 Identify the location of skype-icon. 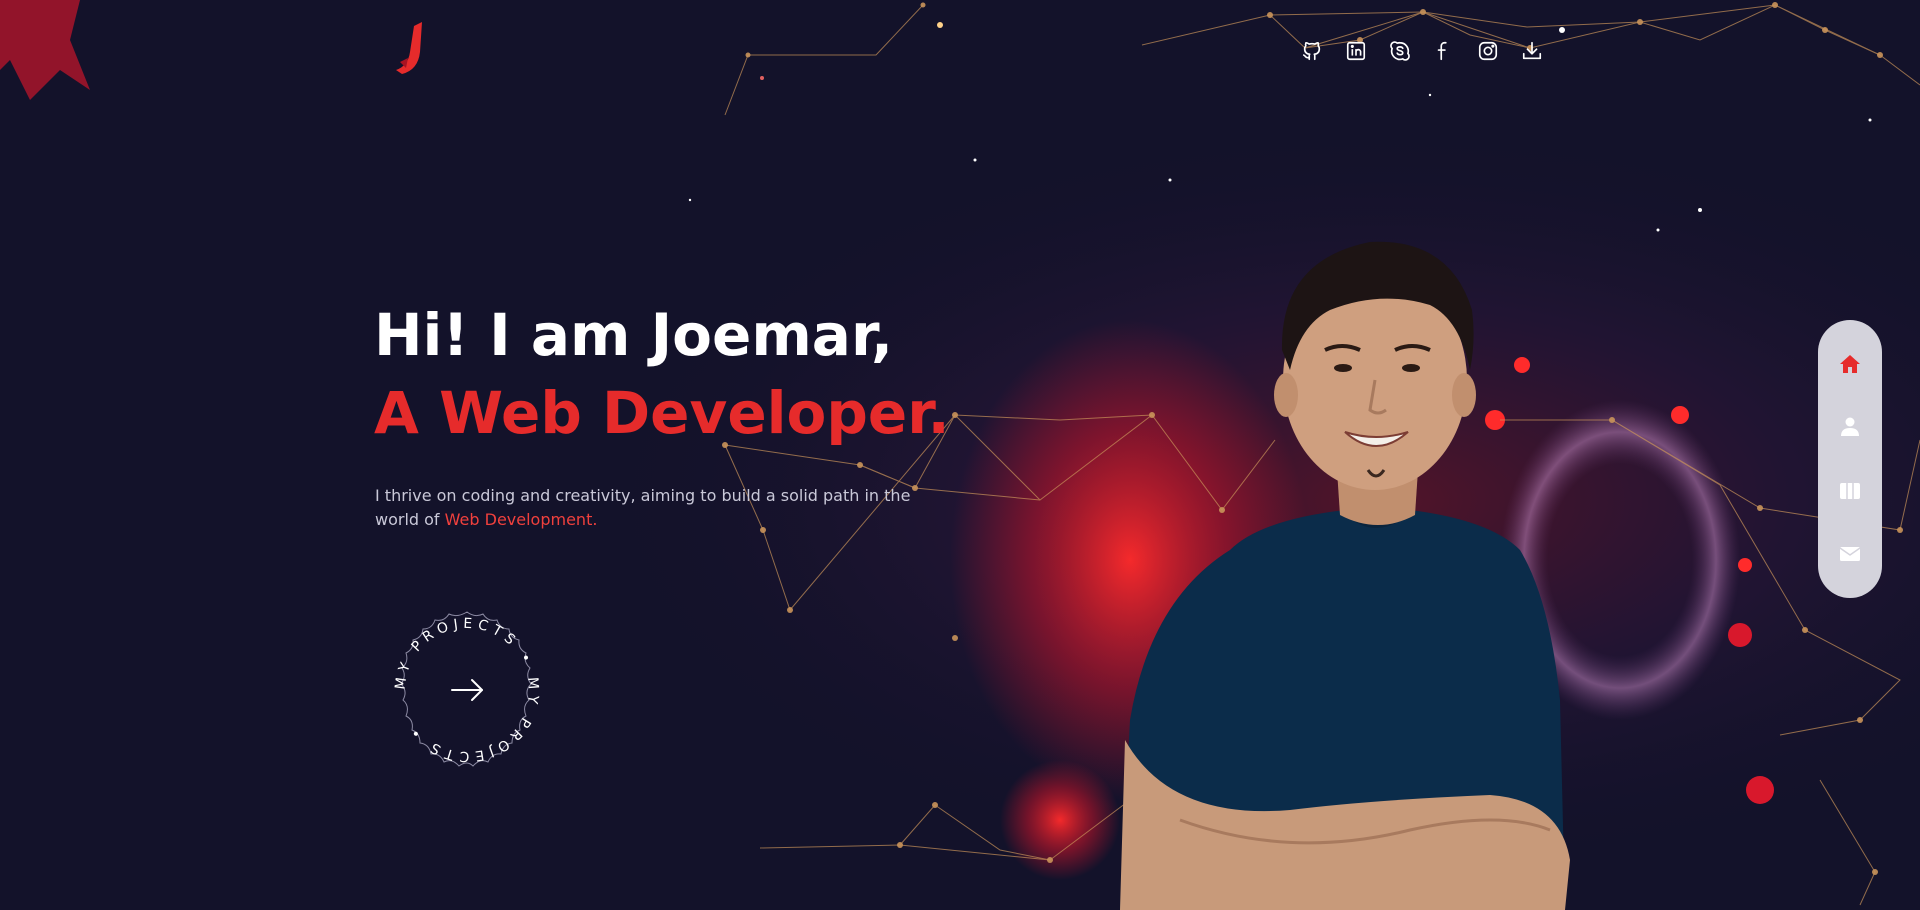
(1400, 51).